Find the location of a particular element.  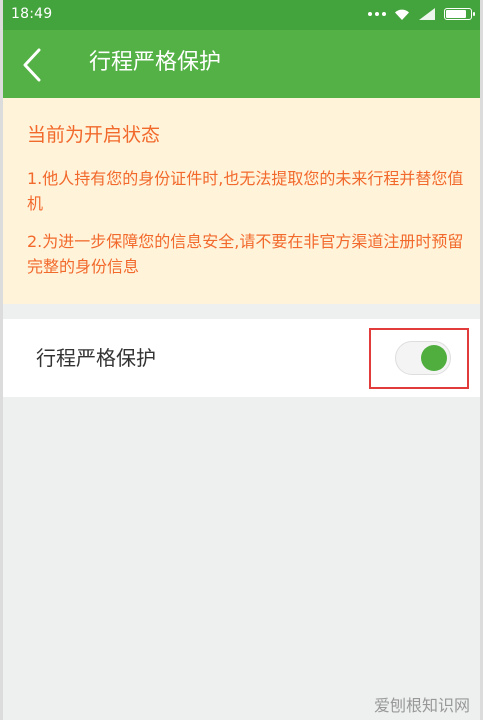

back-button is located at coordinates (32, 65).